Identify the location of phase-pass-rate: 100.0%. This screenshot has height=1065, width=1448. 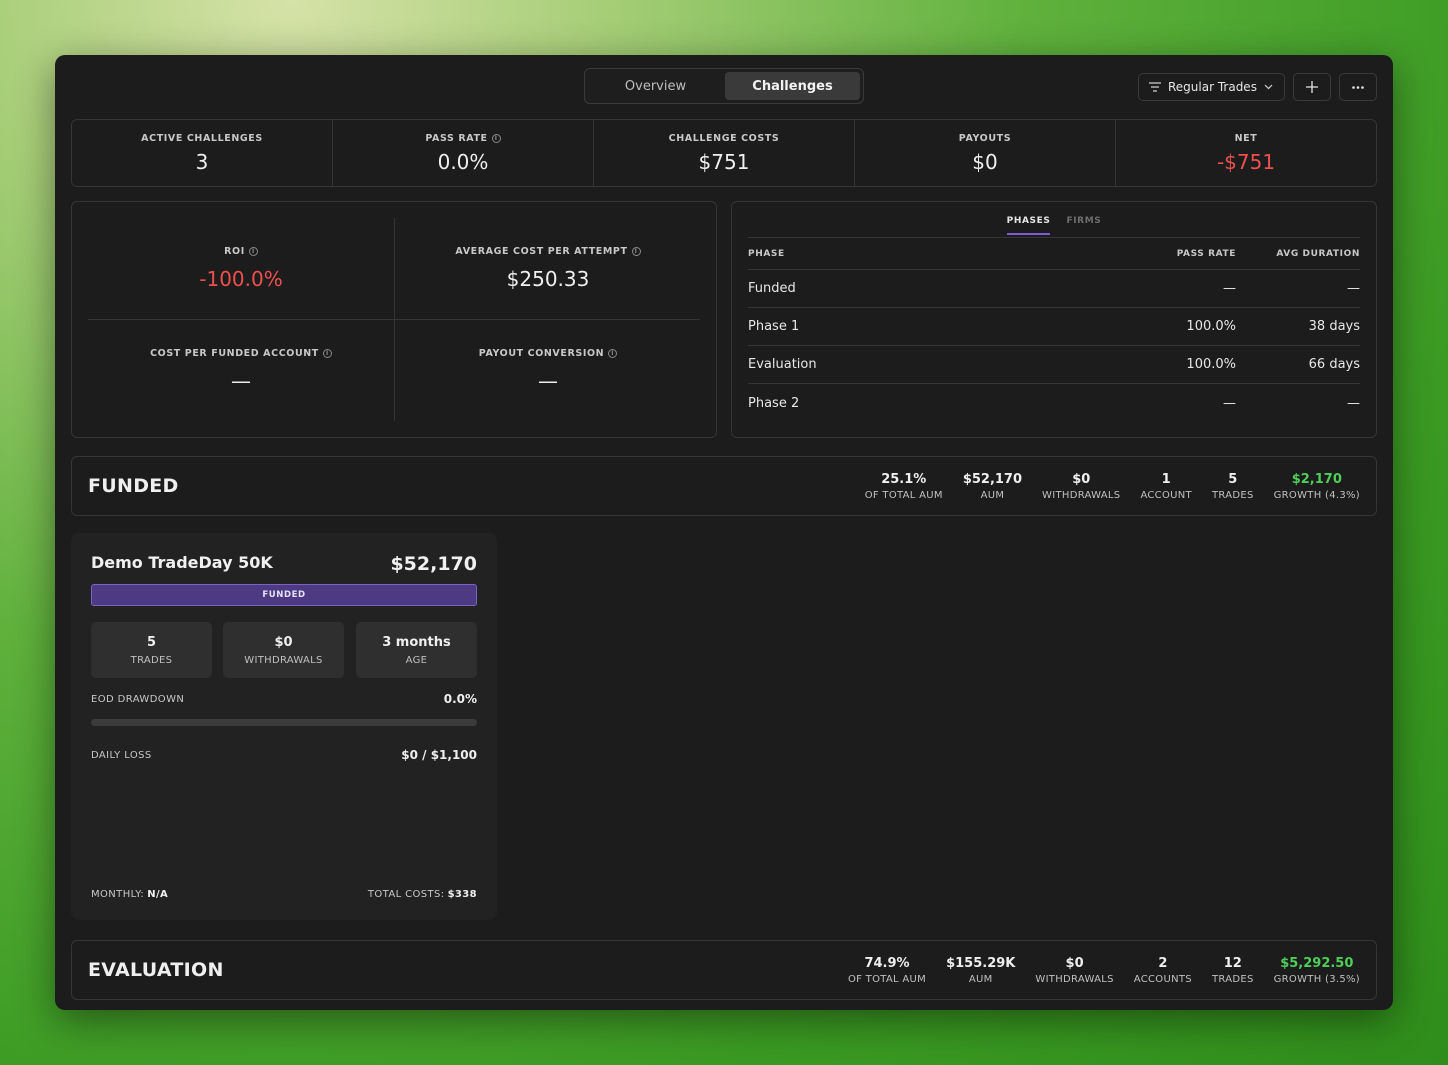
(1211, 364).